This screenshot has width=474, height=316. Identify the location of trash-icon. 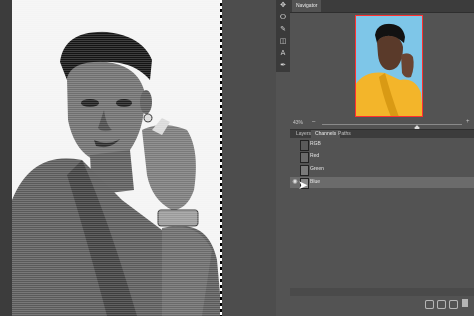
(465, 303).